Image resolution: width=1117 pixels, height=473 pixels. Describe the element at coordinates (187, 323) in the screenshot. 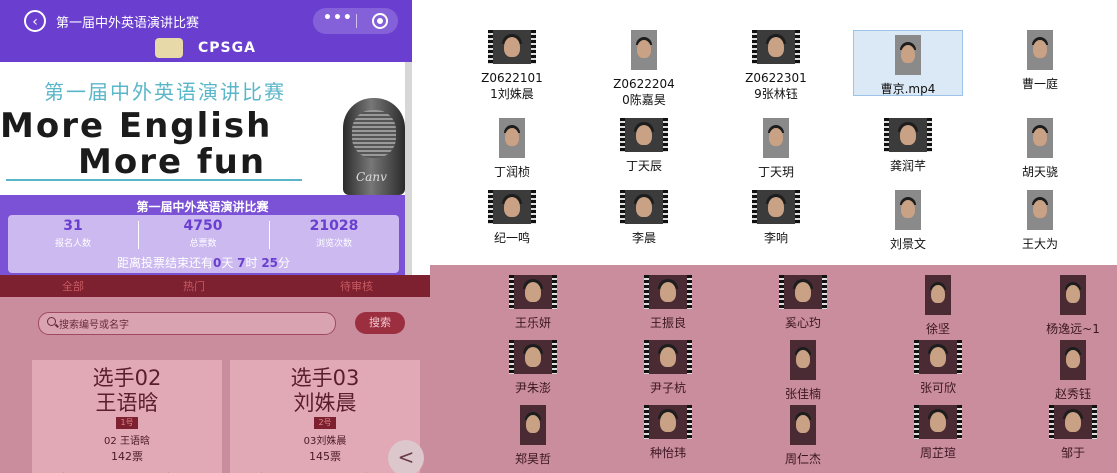

I see `search-input: 搜索编号或名字` at that location.